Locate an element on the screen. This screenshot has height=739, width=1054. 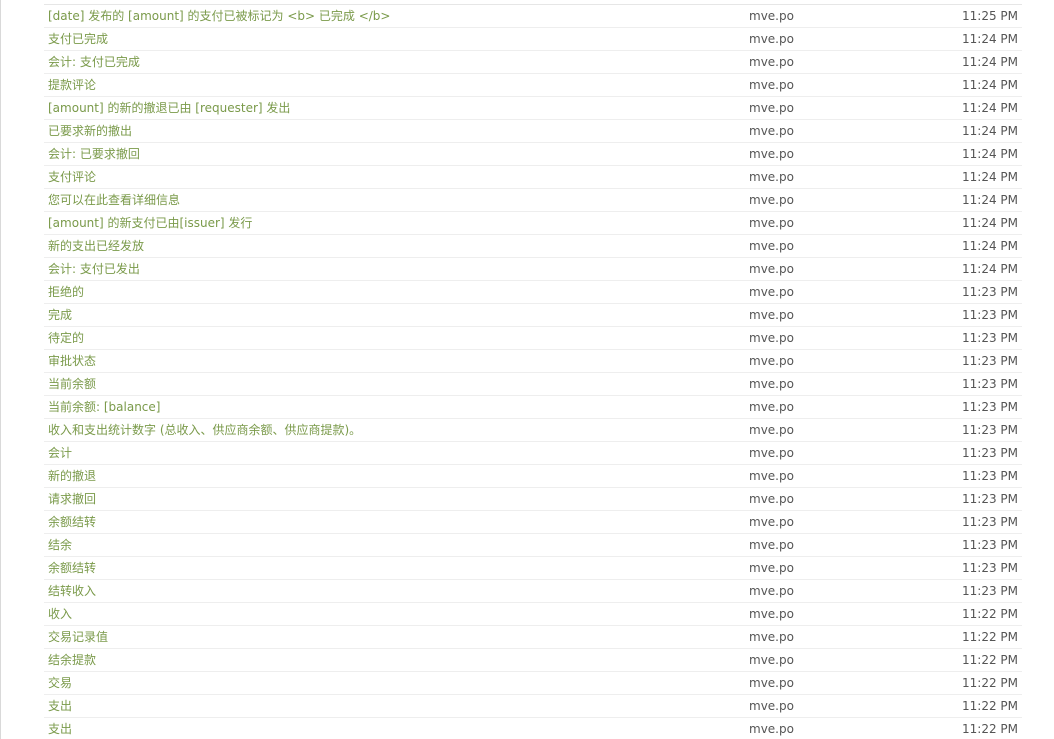
string-link: 您可以在此查看详细信息 is located at coordinates (393, 200).